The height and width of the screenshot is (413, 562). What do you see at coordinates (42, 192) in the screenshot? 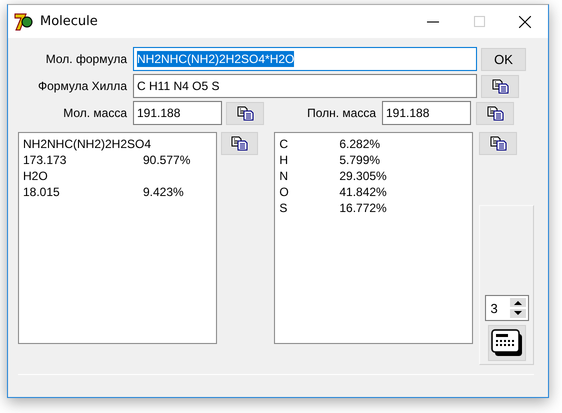
I see `component-mass: 18.015` at bounding box center [42, 192].